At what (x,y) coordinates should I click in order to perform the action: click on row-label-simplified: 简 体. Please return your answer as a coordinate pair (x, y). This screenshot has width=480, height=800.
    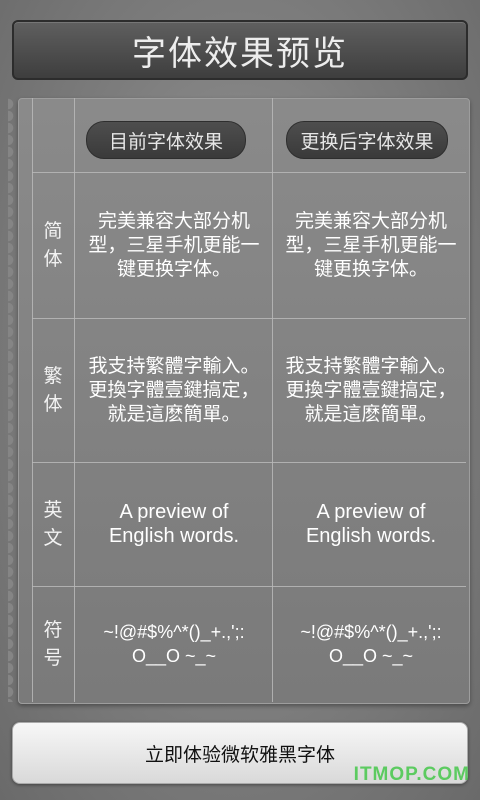
    Looking at the image, I should click on (53, 245).